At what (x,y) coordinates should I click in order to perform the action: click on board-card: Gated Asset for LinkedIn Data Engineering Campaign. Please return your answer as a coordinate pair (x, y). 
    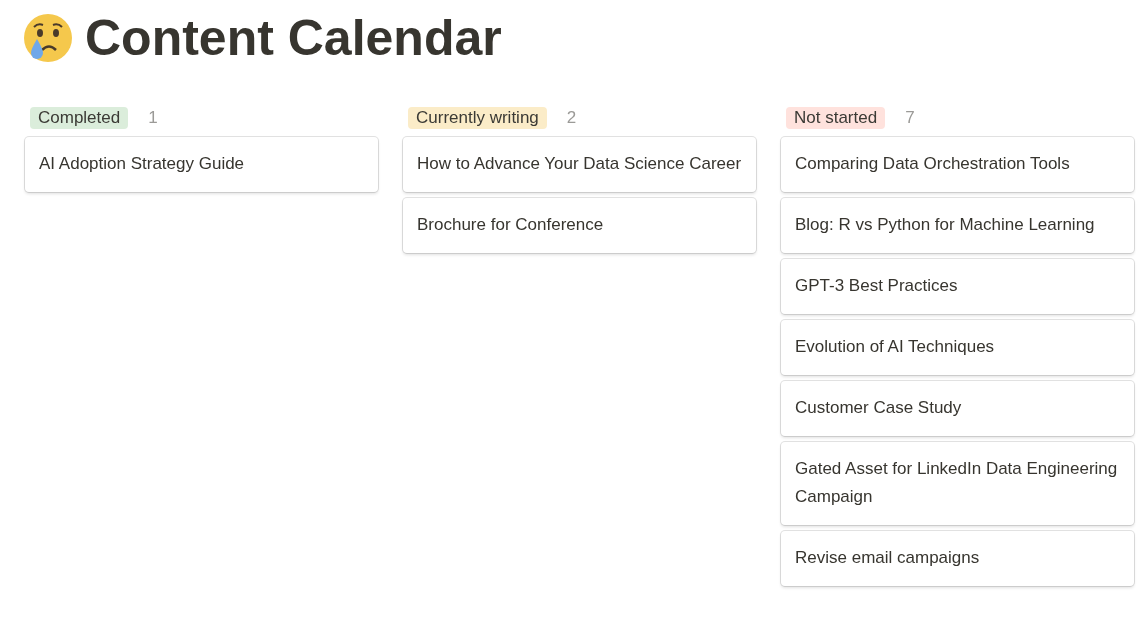
    Looking at the image, I should click on (957, 483).